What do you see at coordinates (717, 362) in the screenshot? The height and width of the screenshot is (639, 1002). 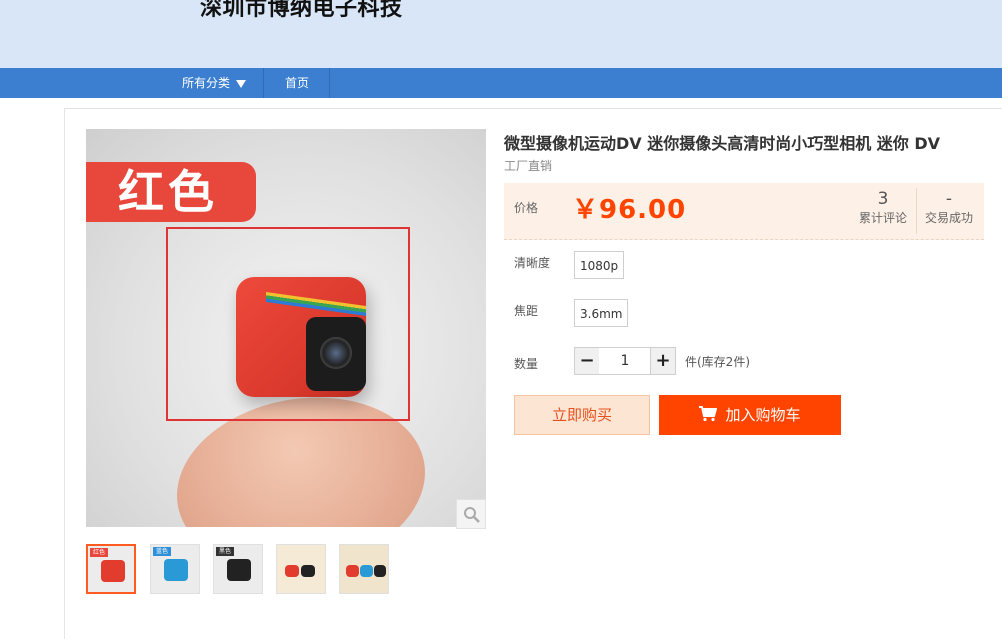 I see `stock-text: 件(库存2件)` at bounding box center [717, 362].